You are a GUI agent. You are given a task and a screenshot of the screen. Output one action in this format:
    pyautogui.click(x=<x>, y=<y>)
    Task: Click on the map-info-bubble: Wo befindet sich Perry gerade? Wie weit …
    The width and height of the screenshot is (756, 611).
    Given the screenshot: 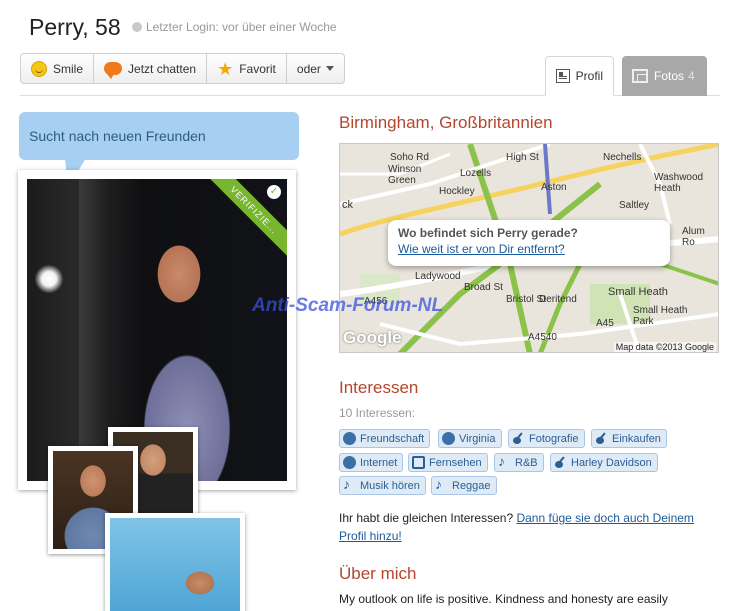 What is the action you would take?
    pyautogui.click(x=529, y=243)
    